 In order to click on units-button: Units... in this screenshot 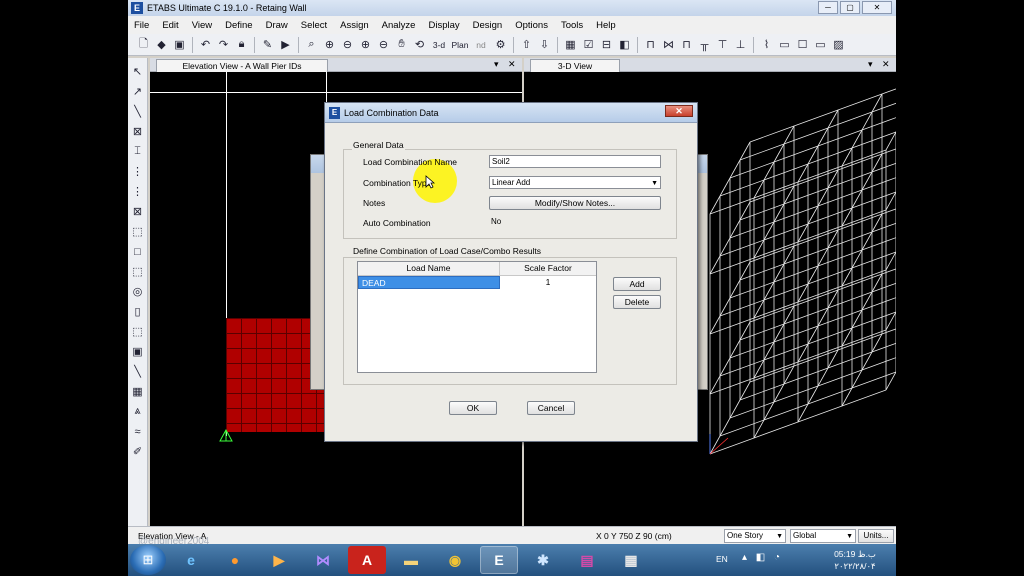, I will do `click(876, 536)`.